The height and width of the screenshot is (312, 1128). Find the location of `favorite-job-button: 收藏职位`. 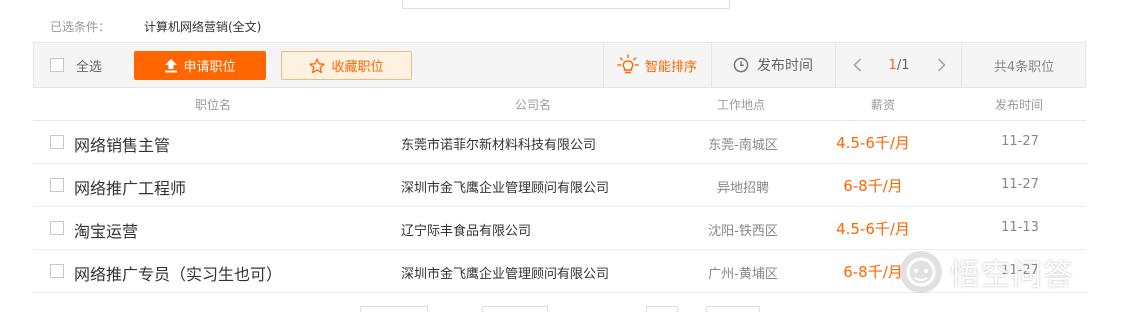

favorite-job-button: 收藏职位 is located at coordinates (346, 65).